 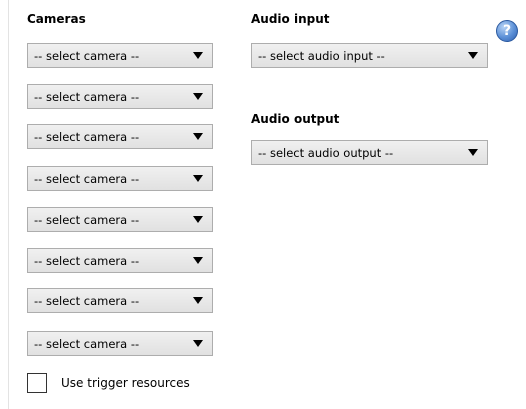 I want to click on use-trigger-resources-checkbox, so click(x=37, y=383).